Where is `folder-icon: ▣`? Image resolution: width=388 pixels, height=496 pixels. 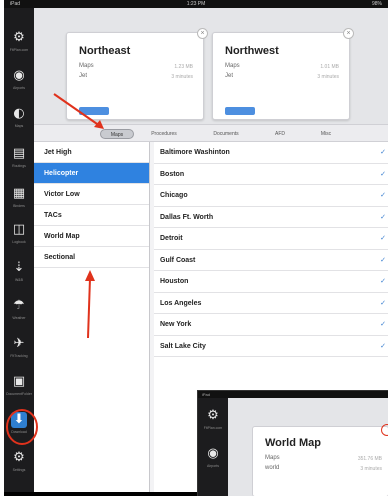 folder-icon: ▣ is located at coordinates (19, 381).